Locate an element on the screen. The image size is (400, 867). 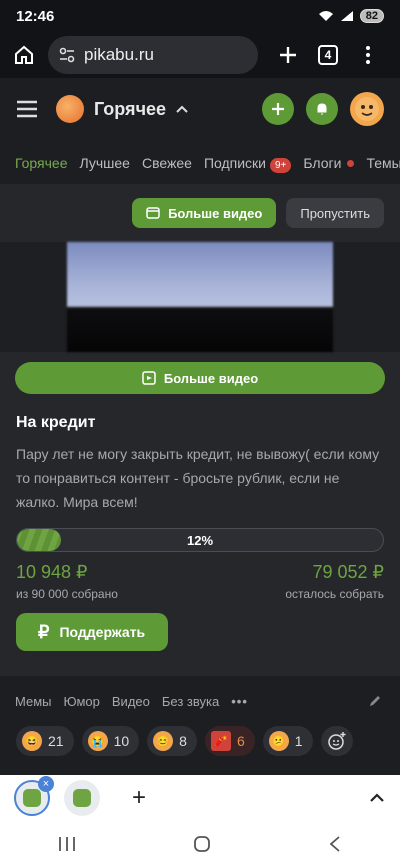
page-title: Горячее is located at coordinates (130, 109).